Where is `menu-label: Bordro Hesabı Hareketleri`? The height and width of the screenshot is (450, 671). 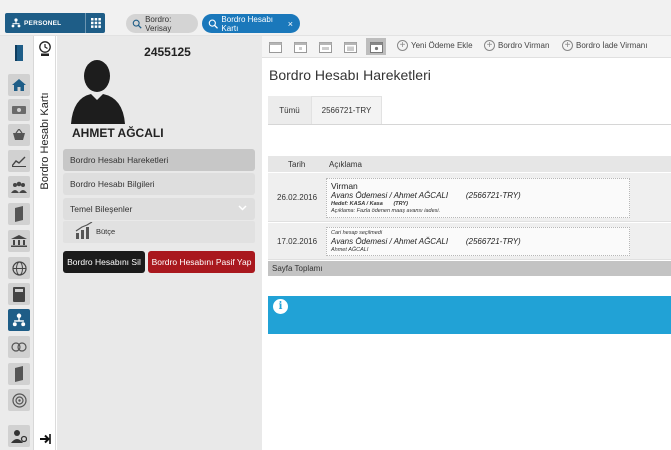
menu-label: Bordro Hesabı Hareketleri is located at coordinates (119, 160).